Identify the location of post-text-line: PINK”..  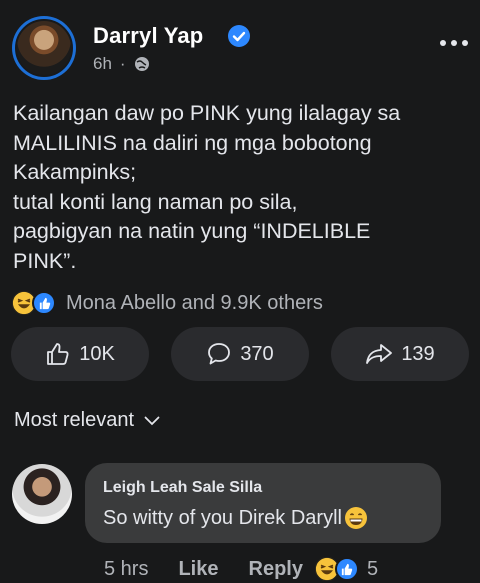
(45, 260).